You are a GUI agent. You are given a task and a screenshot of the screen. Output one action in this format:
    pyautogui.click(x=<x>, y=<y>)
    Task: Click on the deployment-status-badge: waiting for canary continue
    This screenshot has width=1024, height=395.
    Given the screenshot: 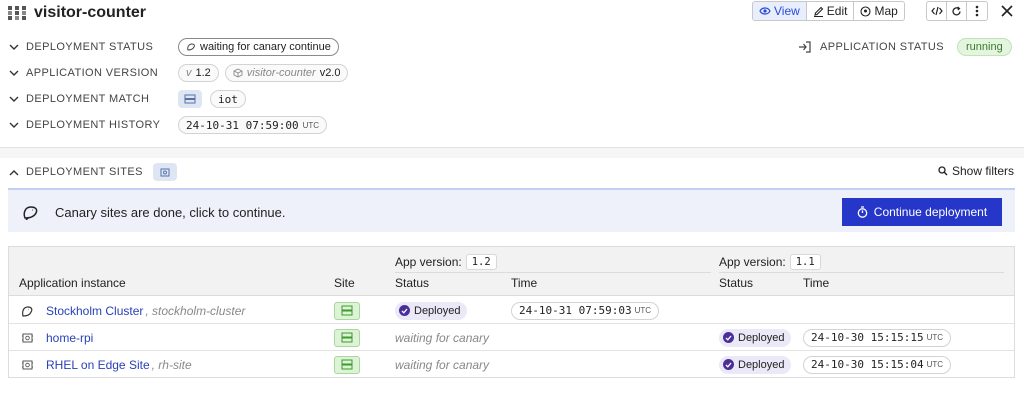 What is the action you would take?
    pyautogui.click(x=258, y=47)
    